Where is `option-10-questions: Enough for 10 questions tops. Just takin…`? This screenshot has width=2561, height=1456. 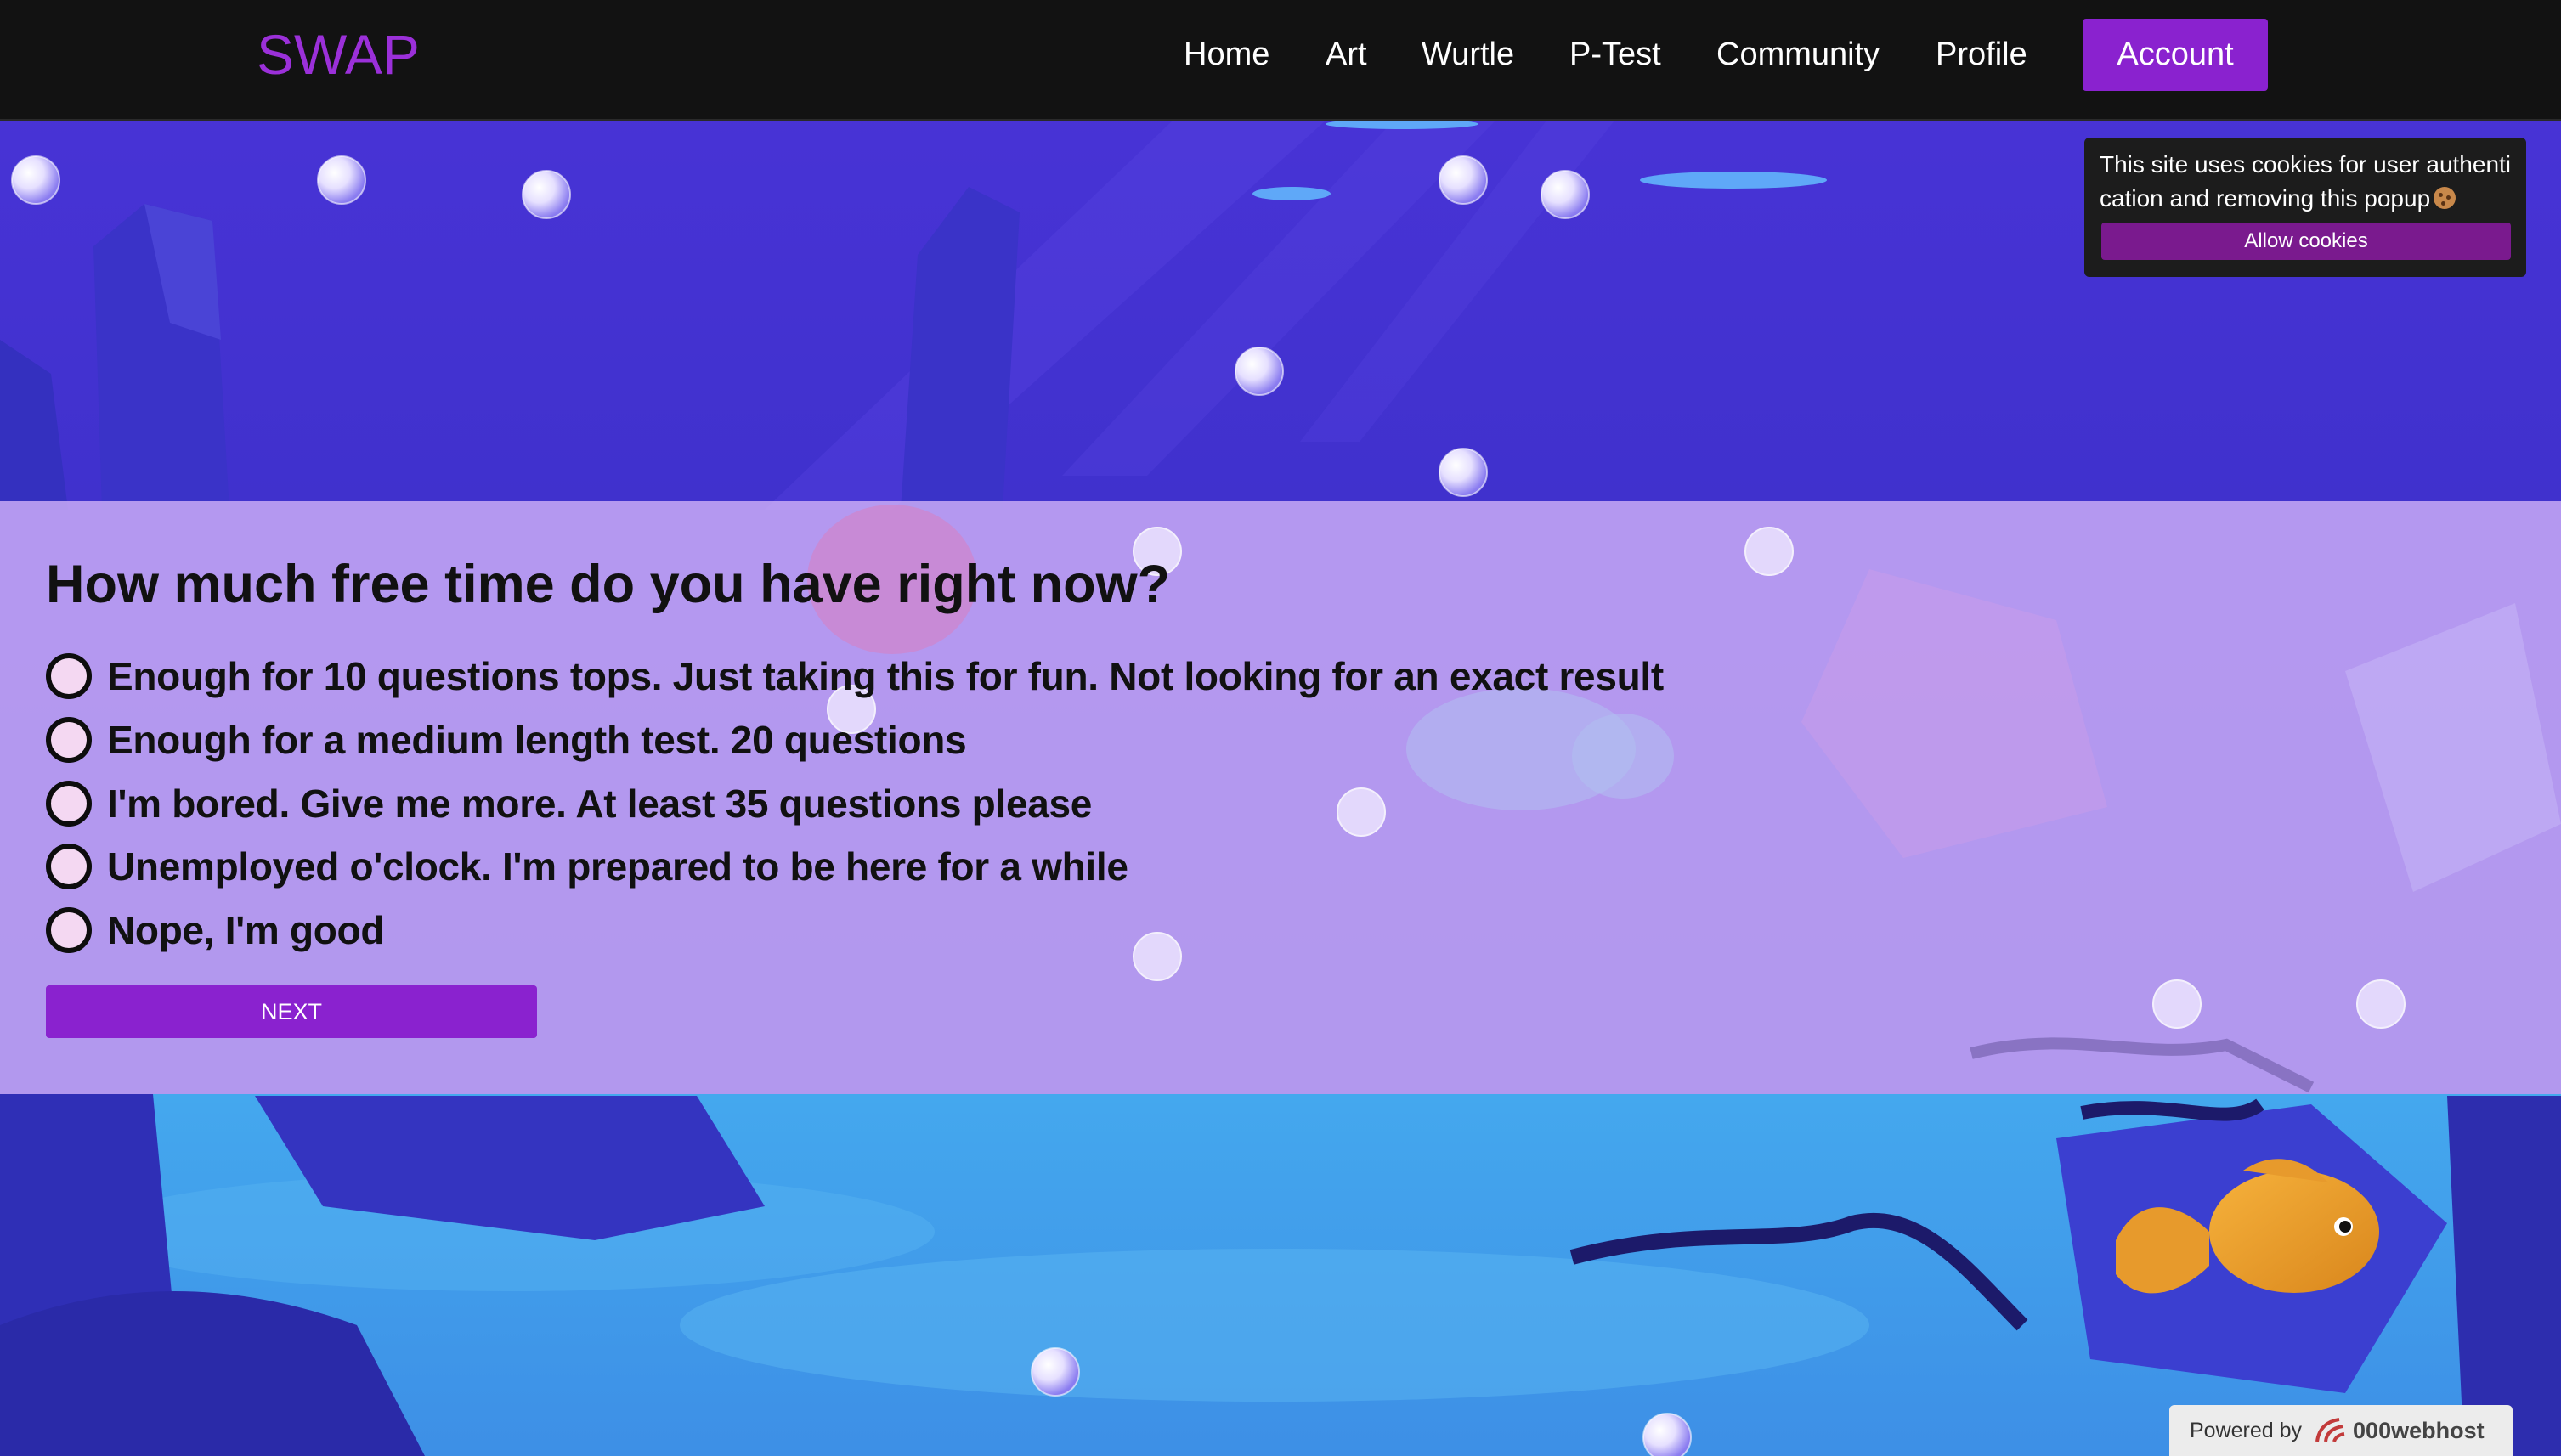
option-10-questions: Enough for 10 questions tops. Just takin… is located at coordinates (855, 676).